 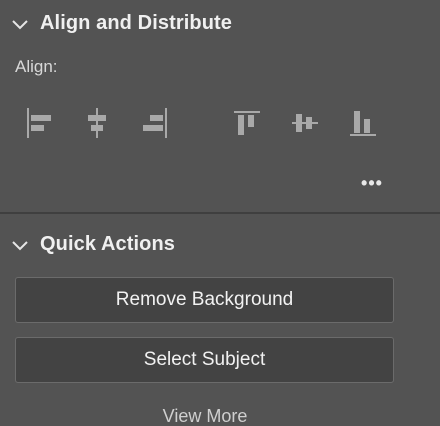 I want to click on align-left-icon, so click(x=39, y=123).